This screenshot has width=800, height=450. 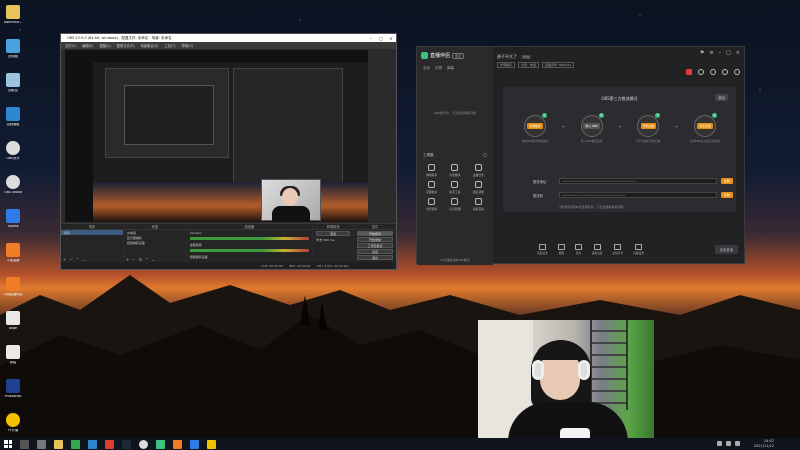 I want to click on menu-file: 文件(F), so click(x=70, y=45).